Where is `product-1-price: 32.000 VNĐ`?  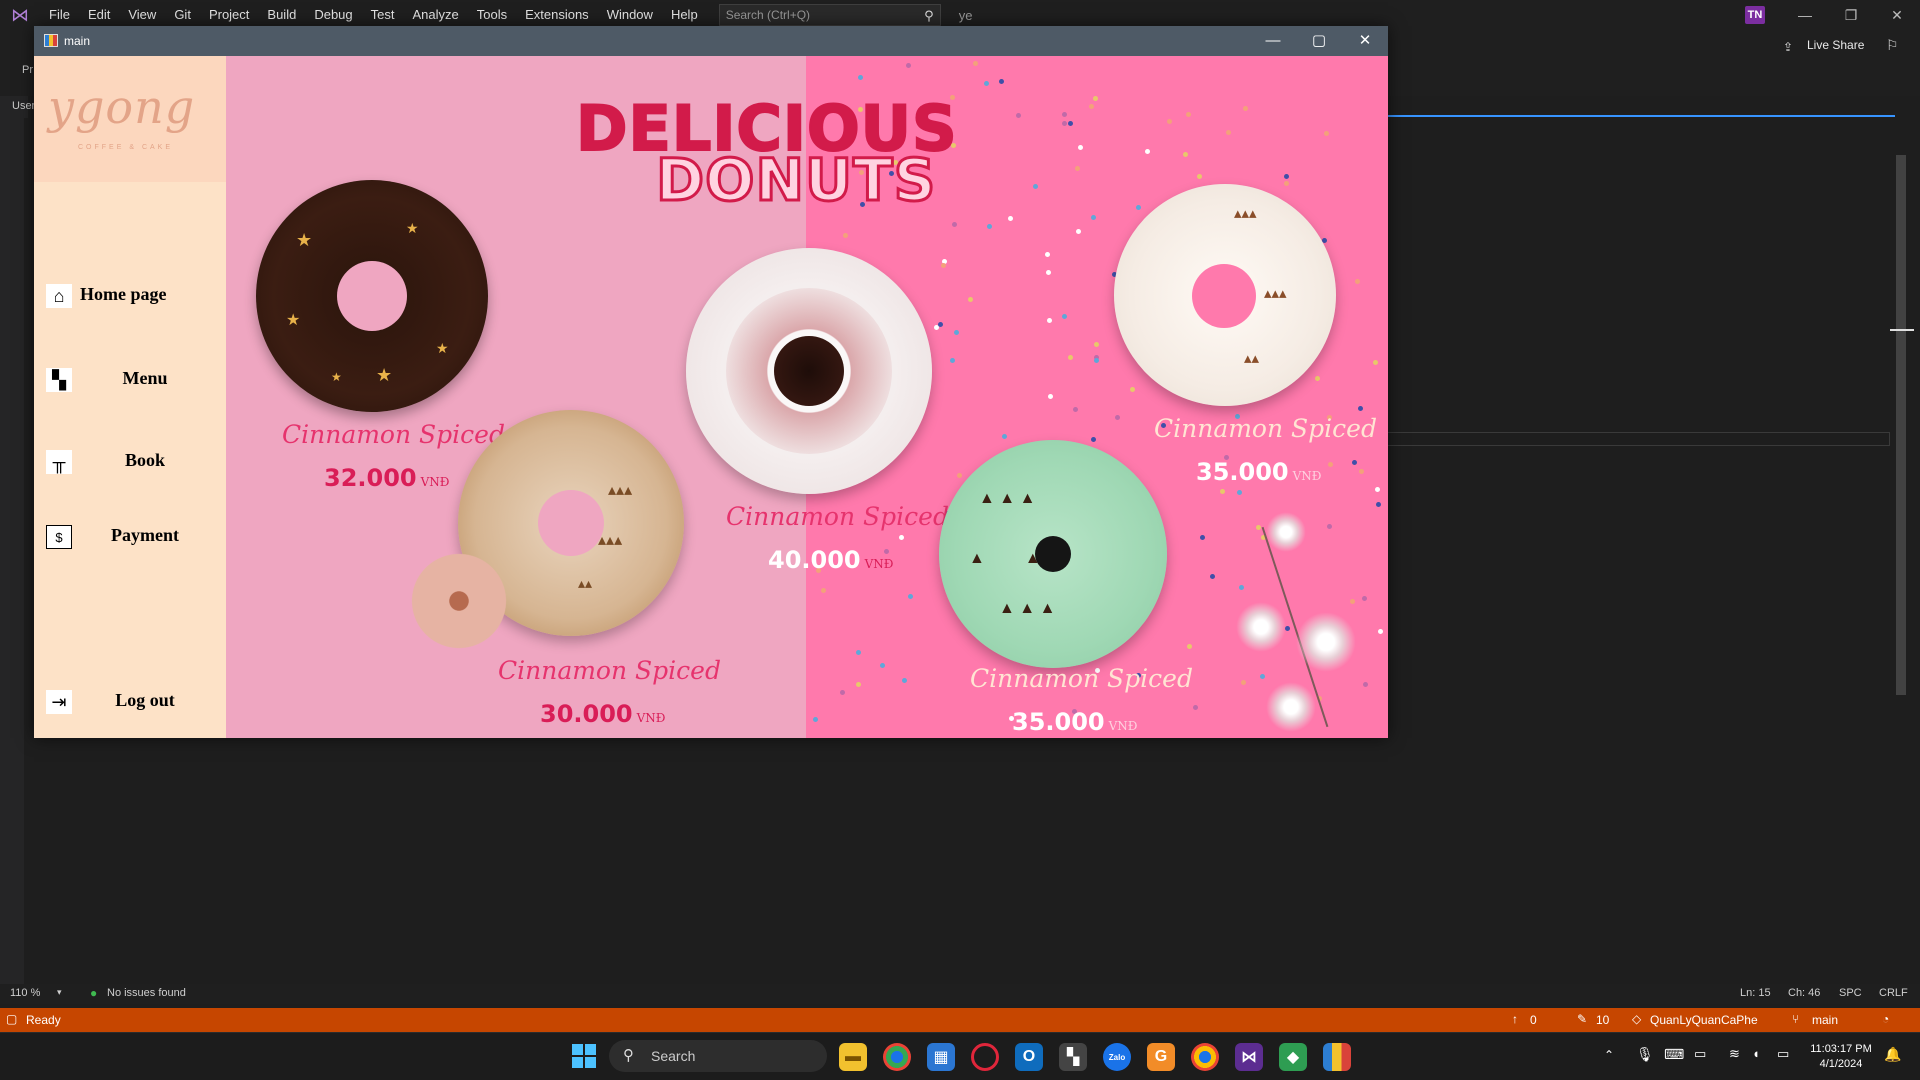
product-1-price: 32.000 VNĐ is located at coordinates (386, 478).